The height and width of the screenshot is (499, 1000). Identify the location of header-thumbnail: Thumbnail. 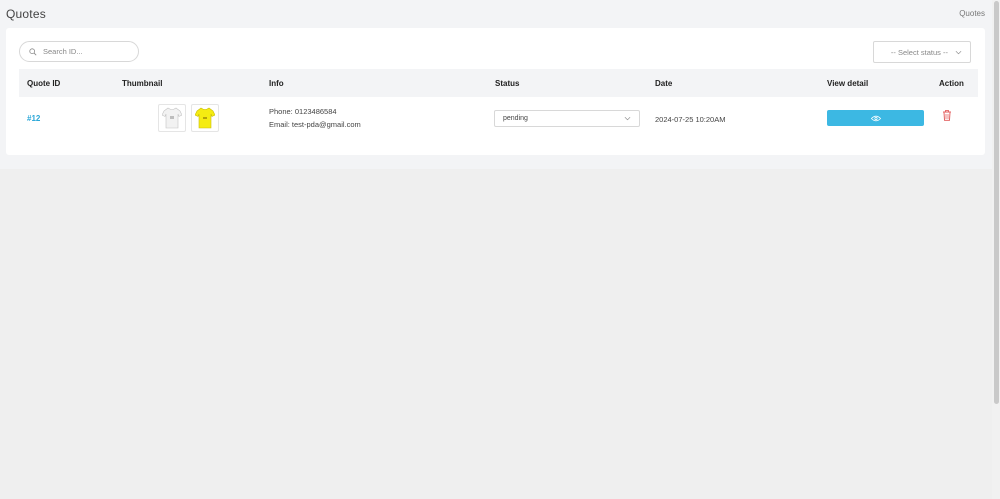
(142, 83).